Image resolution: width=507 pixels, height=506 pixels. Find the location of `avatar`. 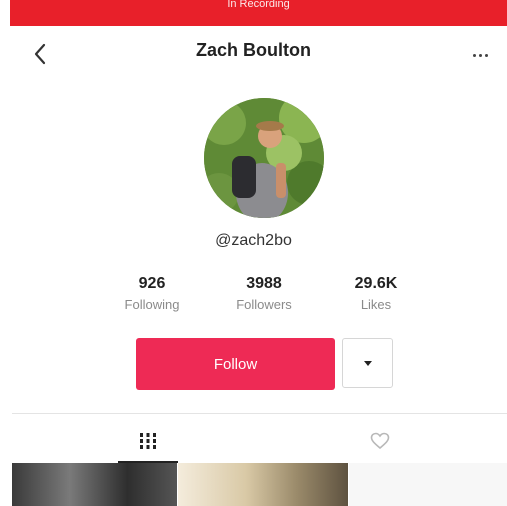

avatar is located at coordinates (264, 158).